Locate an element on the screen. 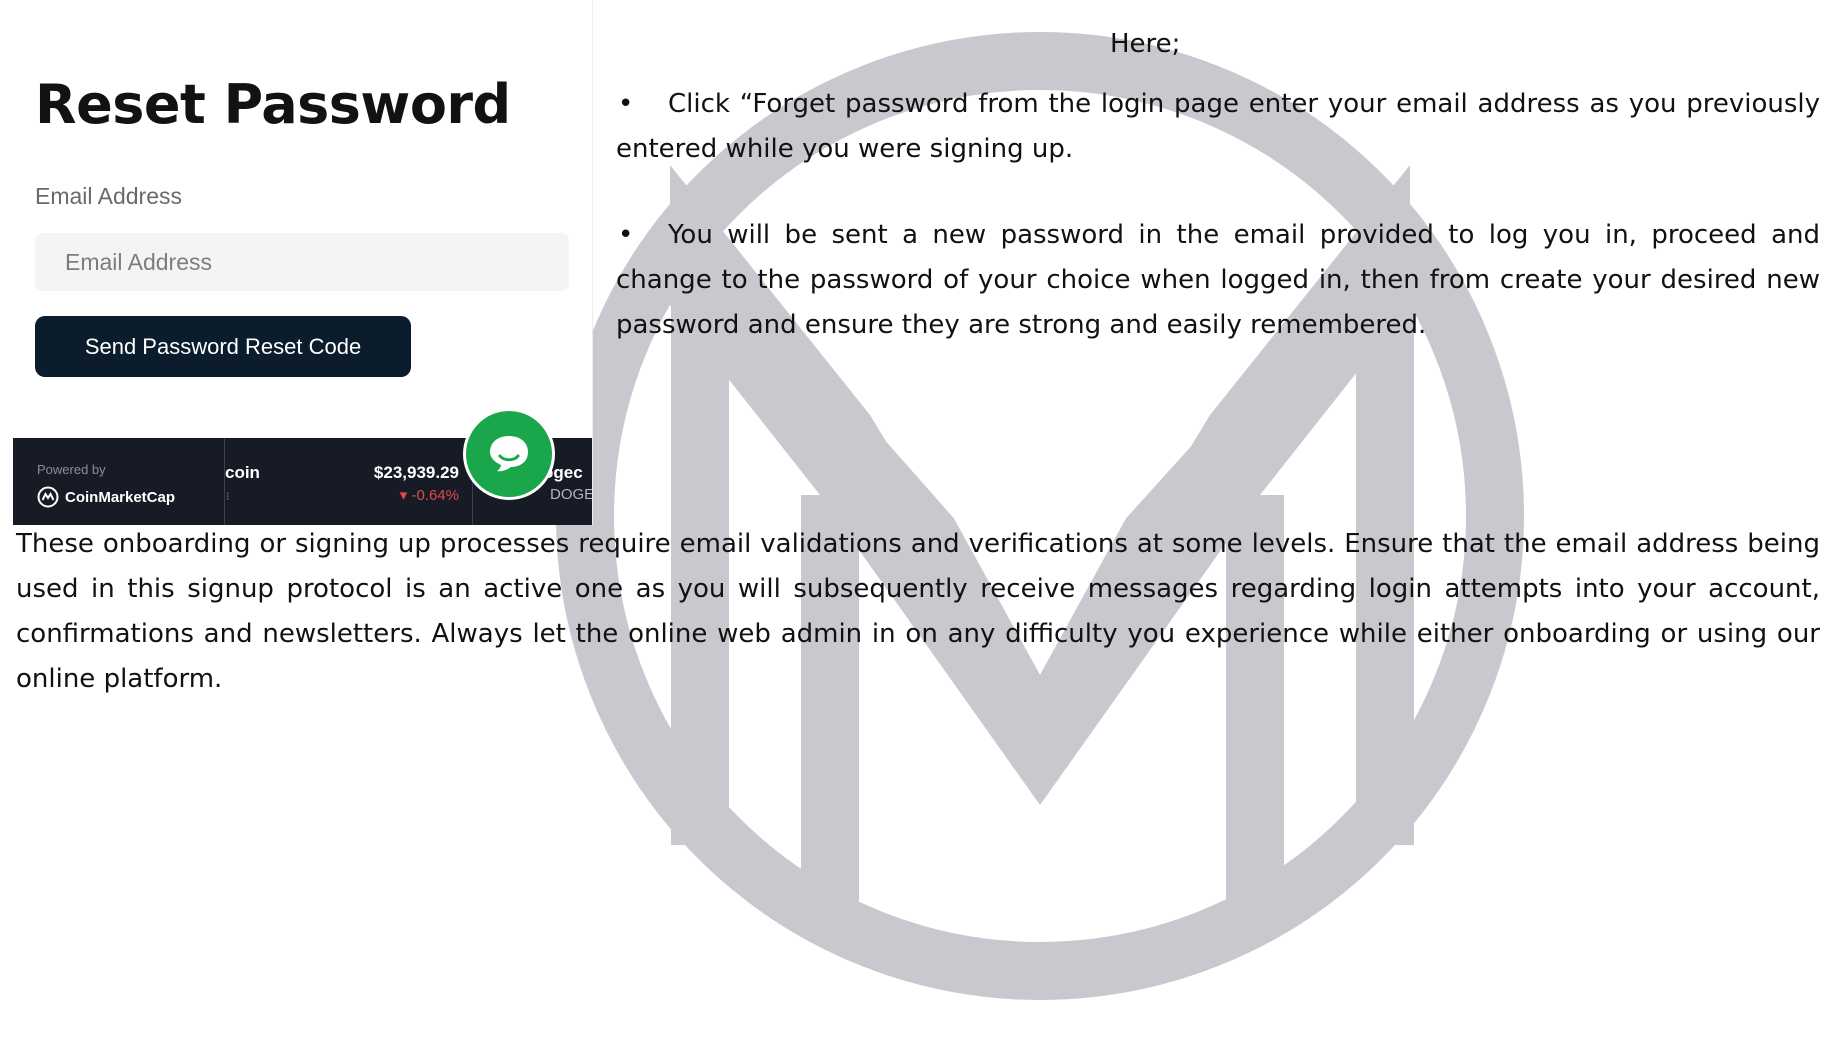  coinmarketcap-brand: CoinMarketCap is located at coordinates (106, 497).